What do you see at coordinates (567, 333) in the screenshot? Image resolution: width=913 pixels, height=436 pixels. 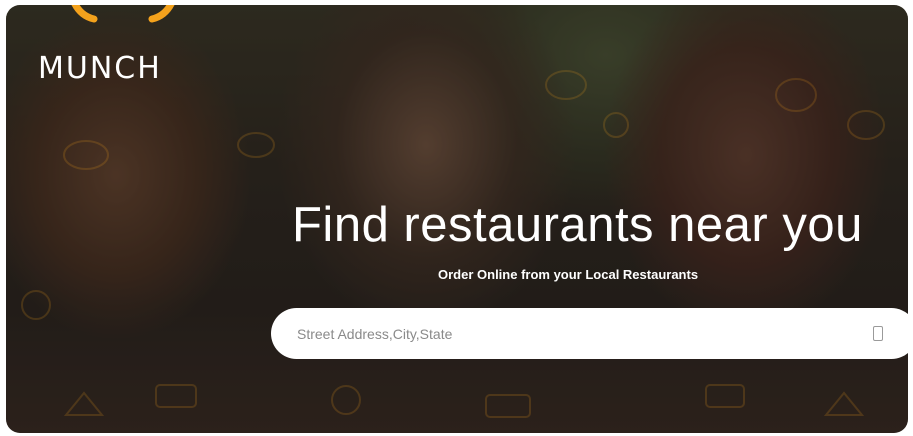 I see `address-search-input` at bounding box center [567, 333].